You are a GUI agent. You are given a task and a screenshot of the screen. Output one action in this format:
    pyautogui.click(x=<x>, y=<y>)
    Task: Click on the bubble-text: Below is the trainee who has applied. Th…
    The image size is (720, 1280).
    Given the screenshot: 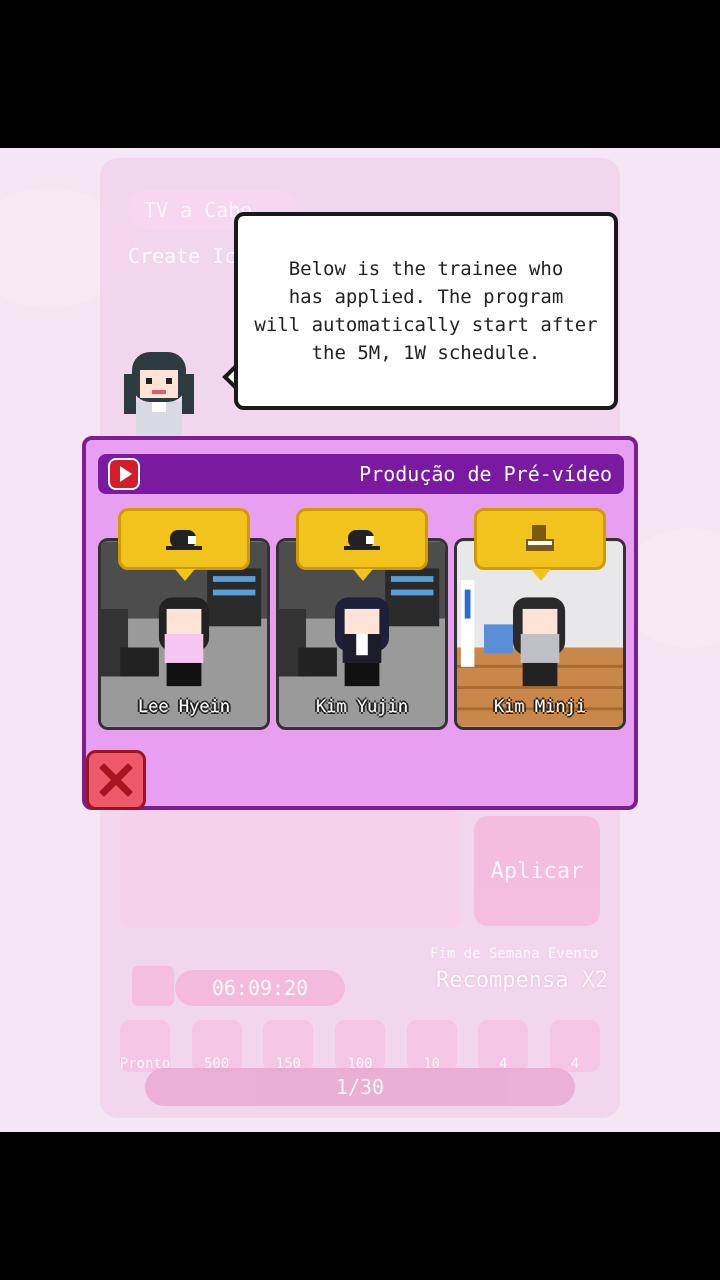 What is the action you would take?
    pyautogui.click(x=426, y=311)
    